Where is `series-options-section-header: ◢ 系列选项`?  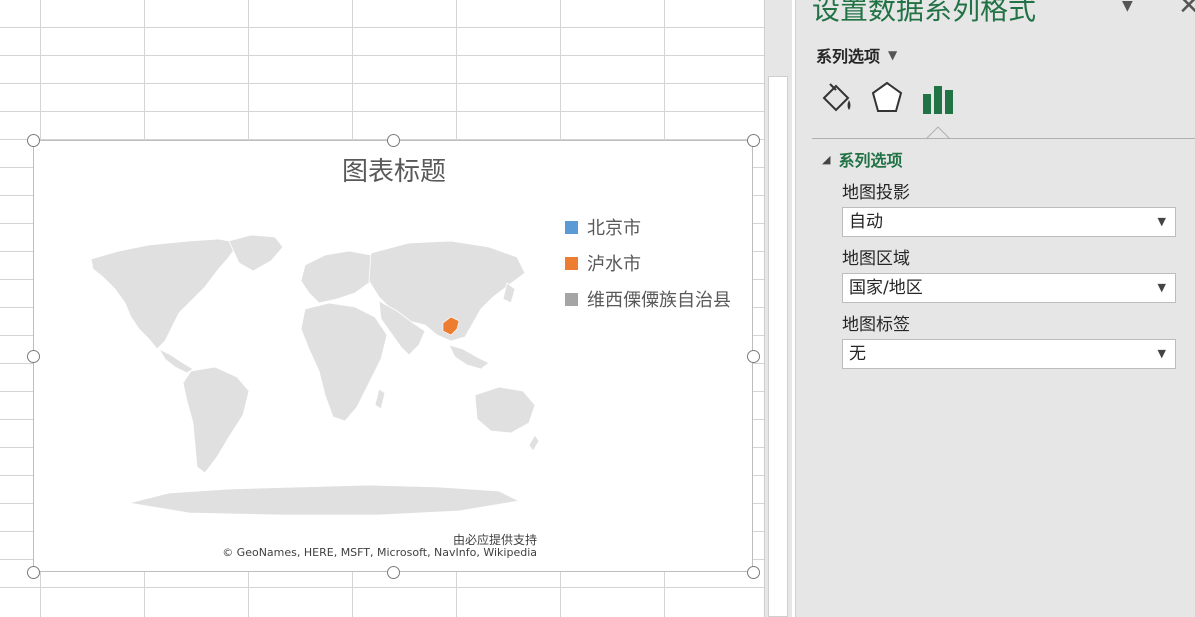 series-options-section-header: ◢ 系列选项 is located at coordinates (862, 159).